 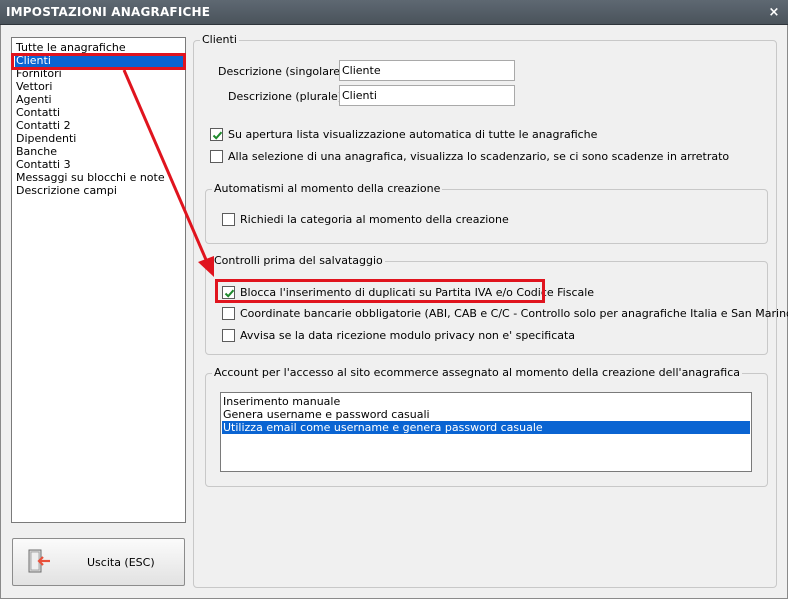 I want to click on nav-item-contatti-2: Contatti 2, so click(x=100, y=125).